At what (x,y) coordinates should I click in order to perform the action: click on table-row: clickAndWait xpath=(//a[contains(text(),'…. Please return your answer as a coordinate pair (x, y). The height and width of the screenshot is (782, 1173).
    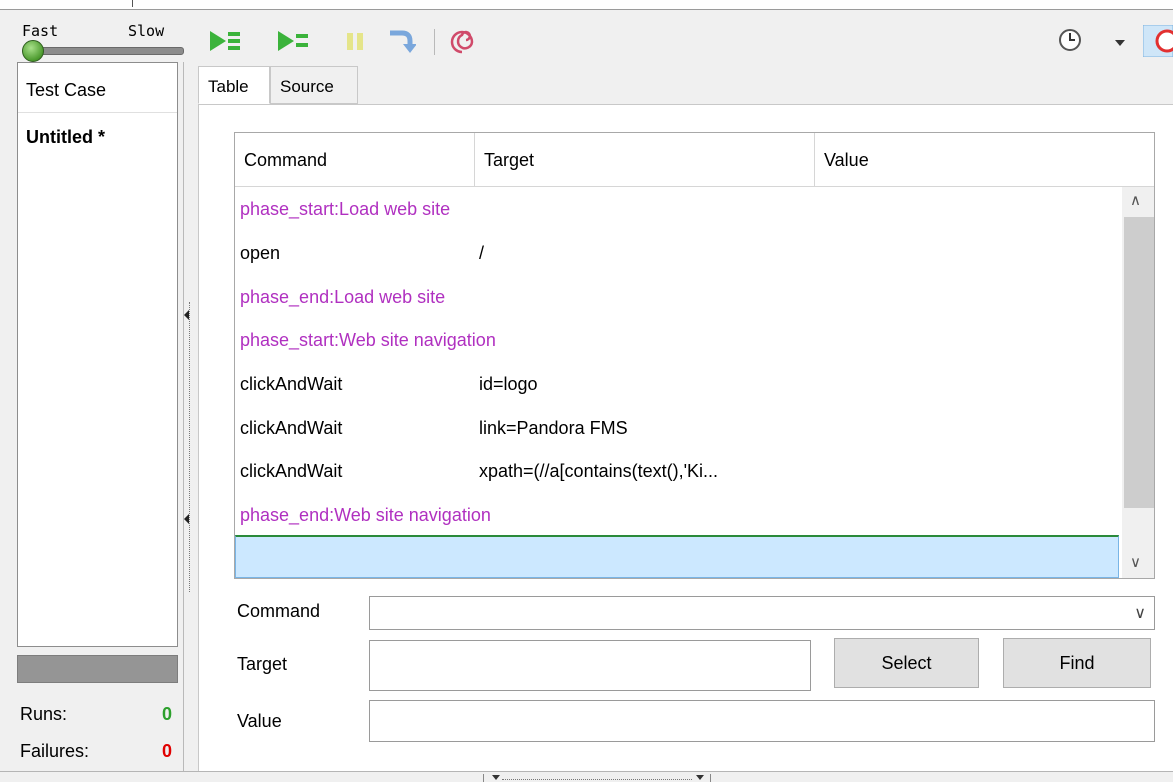
    Looking at the image, I should click on (677, 471).